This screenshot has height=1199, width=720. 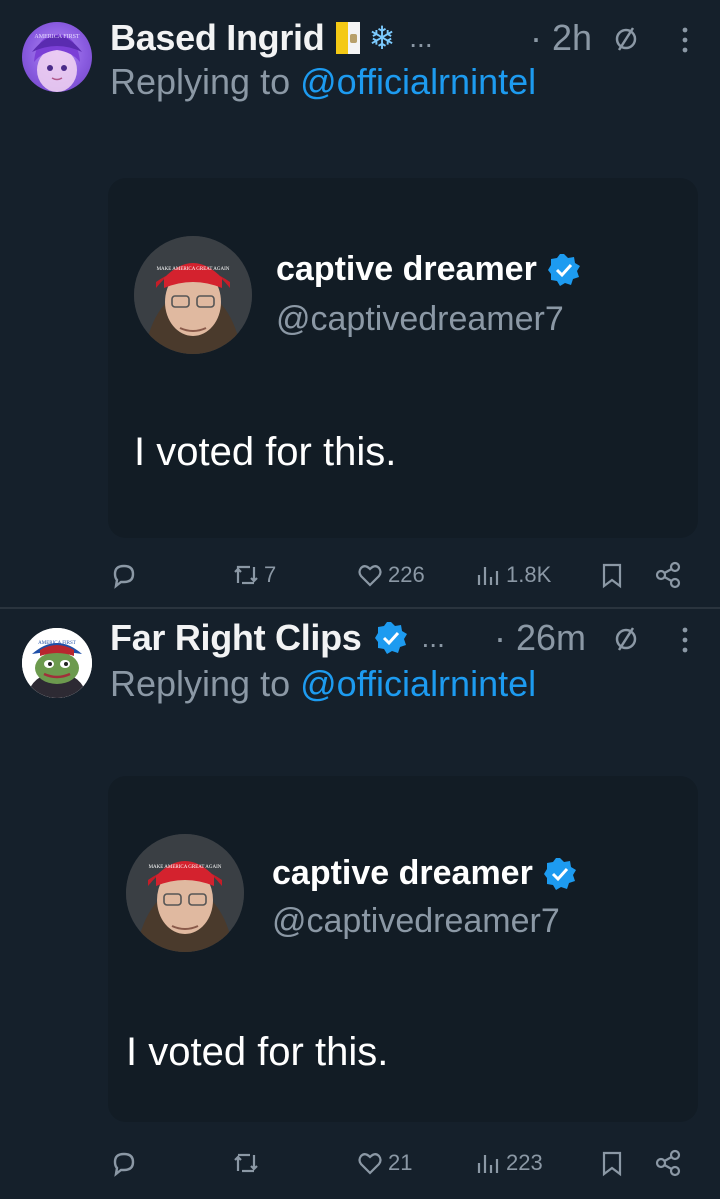 I want to click on author-name: Far Right Clips, so click(x=236, y=638).